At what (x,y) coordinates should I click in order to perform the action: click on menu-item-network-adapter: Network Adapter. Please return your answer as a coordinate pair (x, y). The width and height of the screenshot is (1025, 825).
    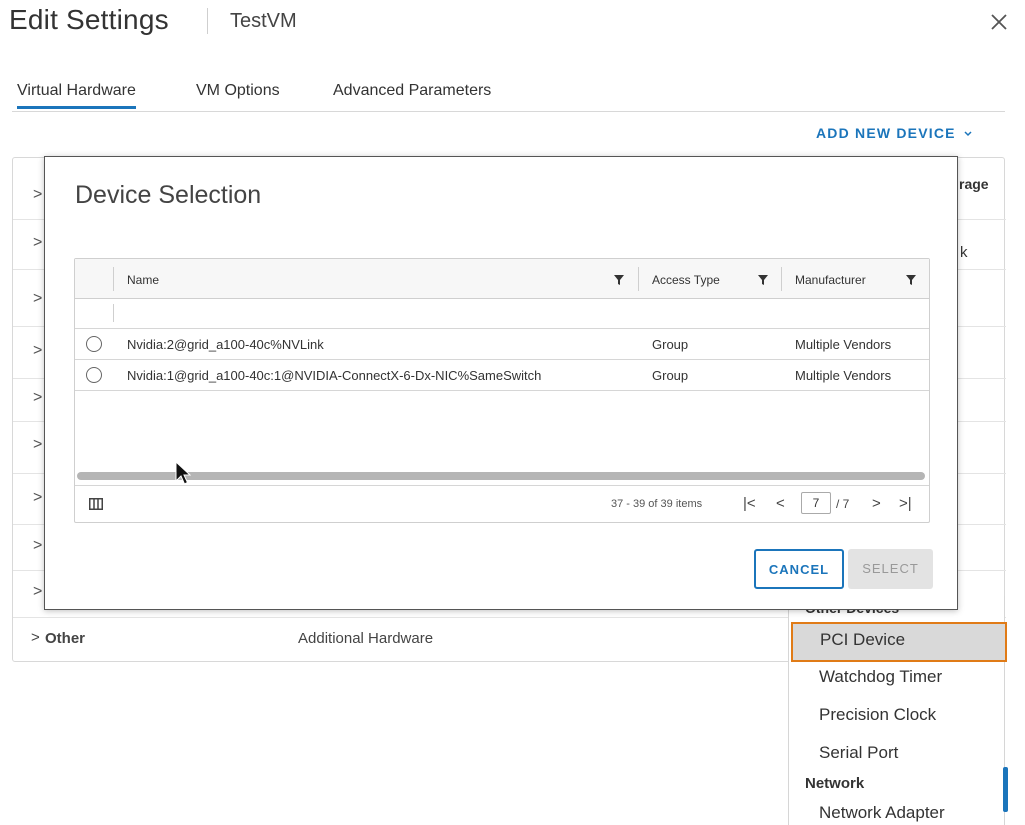
    Looking at the image, I should click on (882, 813).